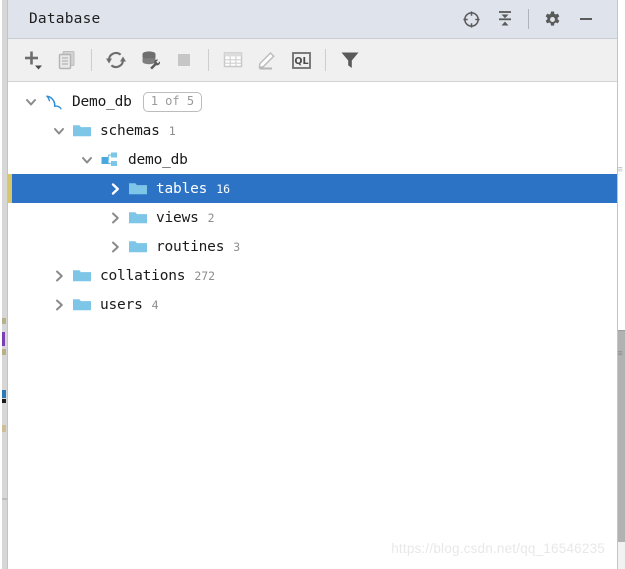  What do you see at coordinates (155, 304) in the screenshot?
I see `tree-node-count: 4` at bounding box center [155, 304].